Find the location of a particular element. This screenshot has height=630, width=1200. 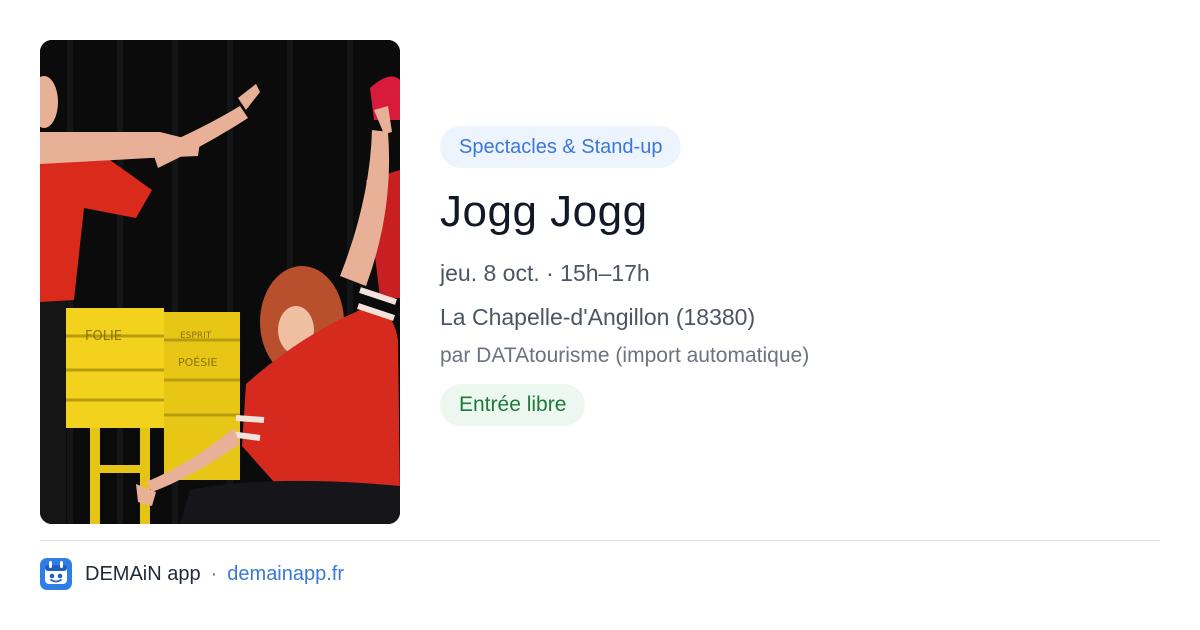

prop-text-poesie: POÉSIE is located at coordinates (197, 362).